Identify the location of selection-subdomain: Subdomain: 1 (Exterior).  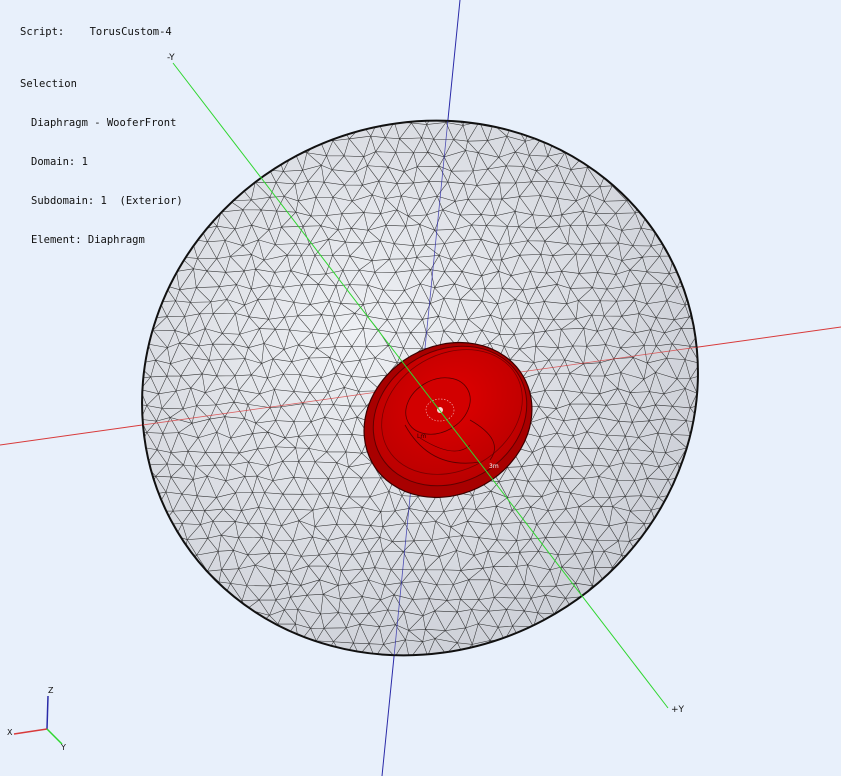
(107, 201).